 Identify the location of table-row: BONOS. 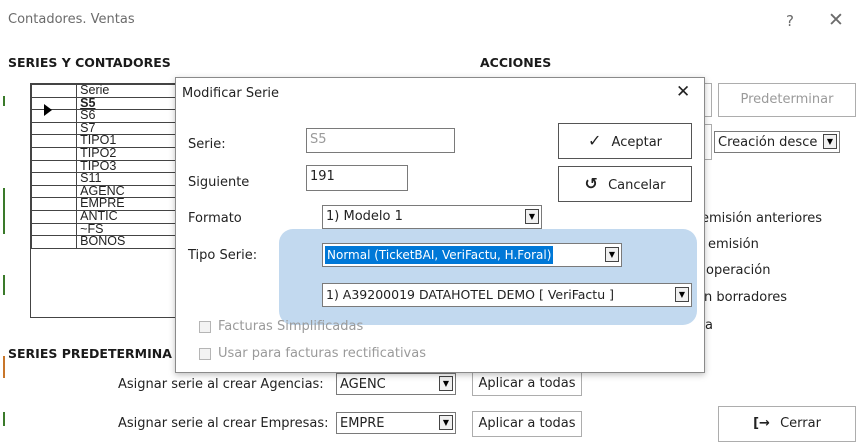
(105, 242).